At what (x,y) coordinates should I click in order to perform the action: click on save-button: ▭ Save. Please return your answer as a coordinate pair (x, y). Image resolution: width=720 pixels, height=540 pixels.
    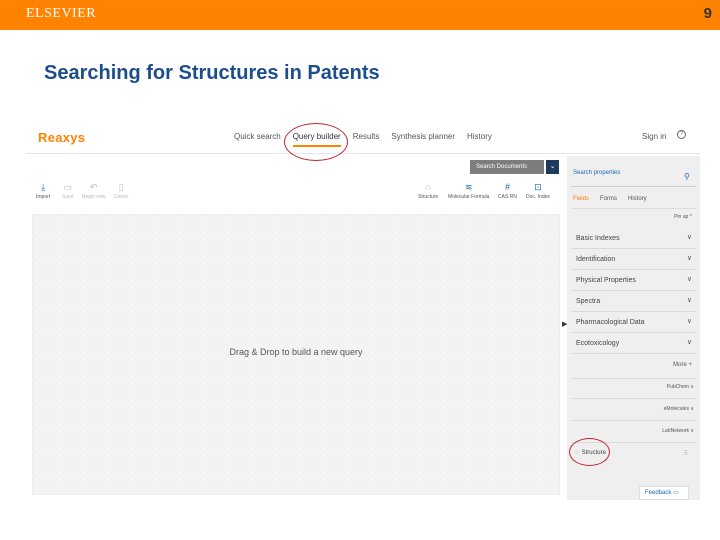
    Looking at the image, I should click on (67, 191).